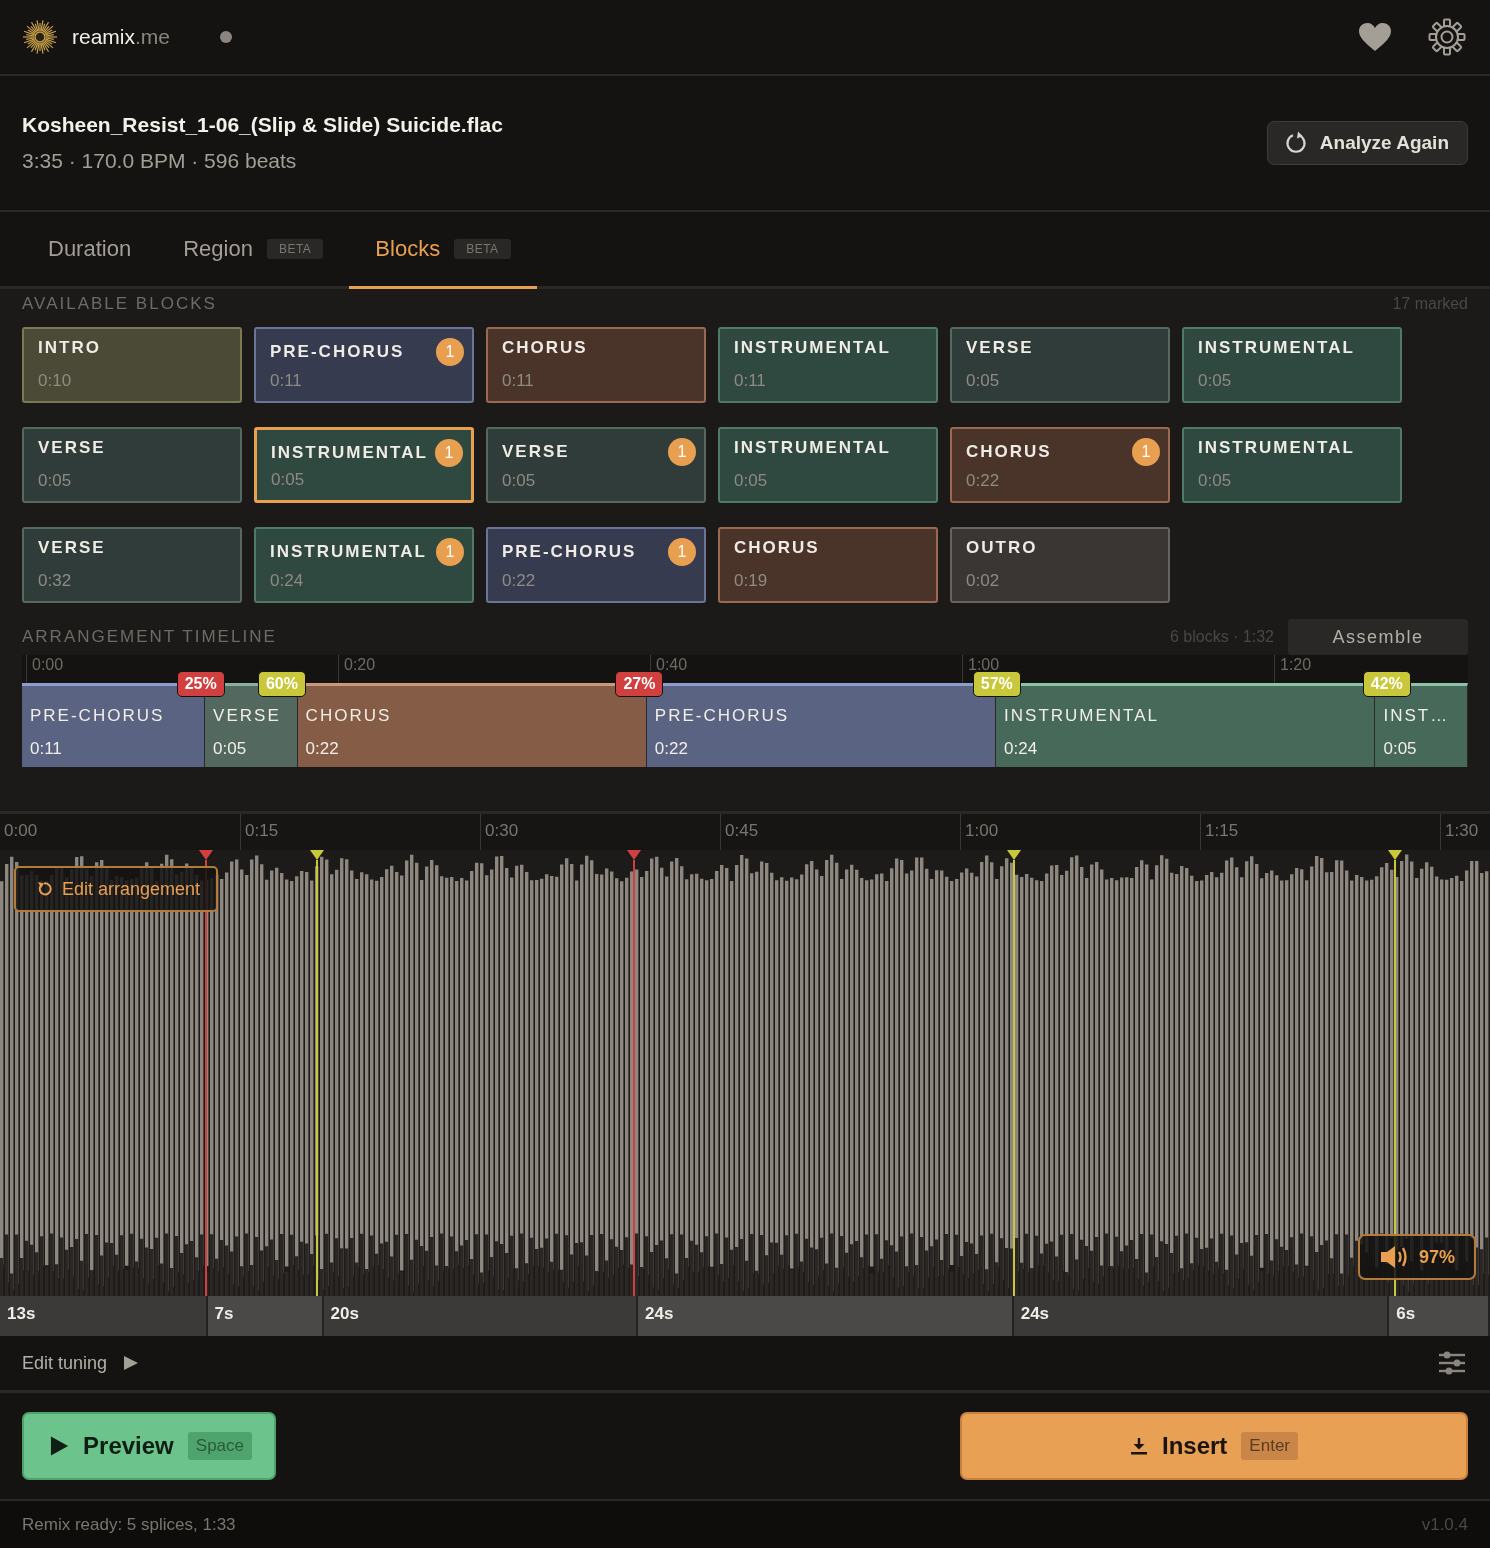 Image resolution: width=1490 pixels, height=1548 pixels. What do you see at coordinates (263, 125) in the screenshot?
I see `file-name: Kosheen_Resist_1-06_(Slip & Slide) Suicide.flac` at bounding box center [263, 125].